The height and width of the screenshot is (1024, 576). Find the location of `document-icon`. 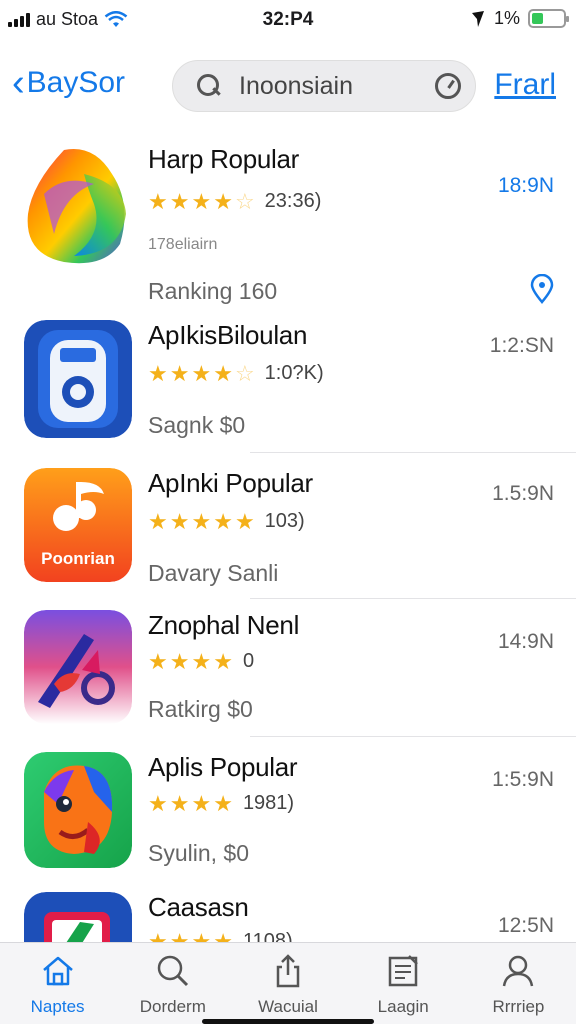

document-icon is located at coordinates (403, 971).